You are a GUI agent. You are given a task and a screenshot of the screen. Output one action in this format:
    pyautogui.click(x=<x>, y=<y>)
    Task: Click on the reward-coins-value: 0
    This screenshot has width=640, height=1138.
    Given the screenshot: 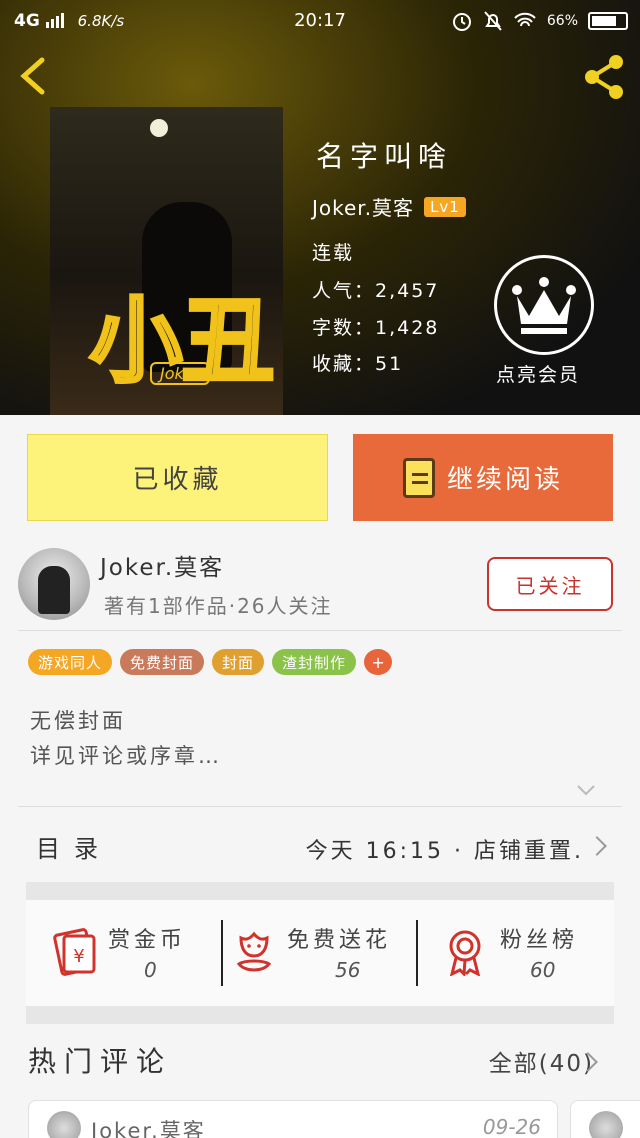 What is the action you would take?
    pyautogui.click(x=150, y=970)
    